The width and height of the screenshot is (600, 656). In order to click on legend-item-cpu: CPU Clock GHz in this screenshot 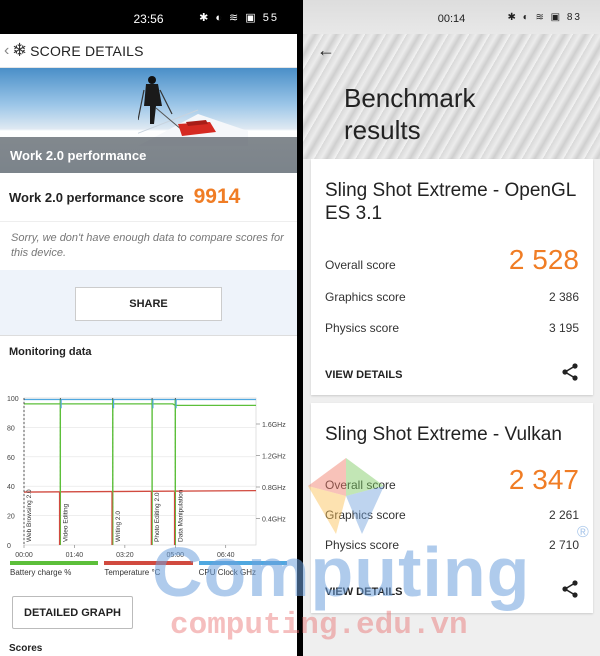, I will do `click(242, 569)`.